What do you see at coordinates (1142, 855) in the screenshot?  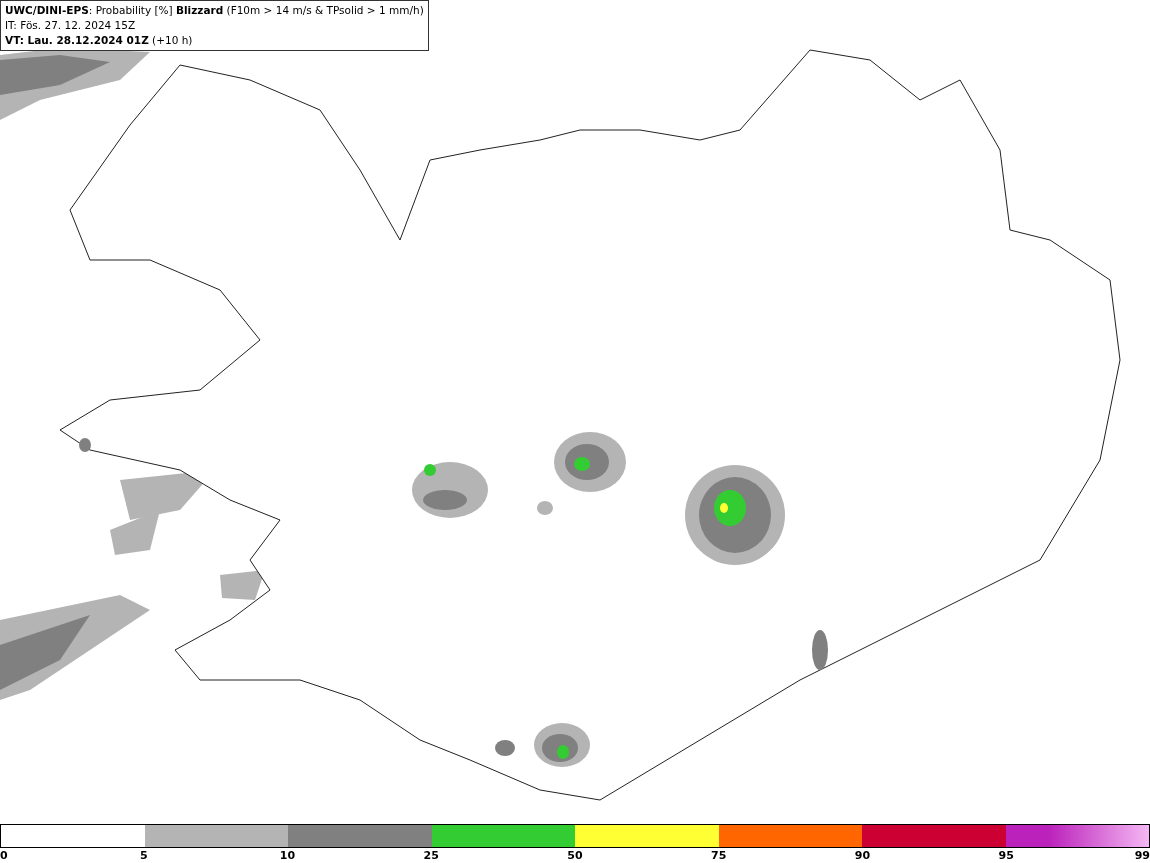 I see `scale-label: 99` at bounding box center [1142, 855].